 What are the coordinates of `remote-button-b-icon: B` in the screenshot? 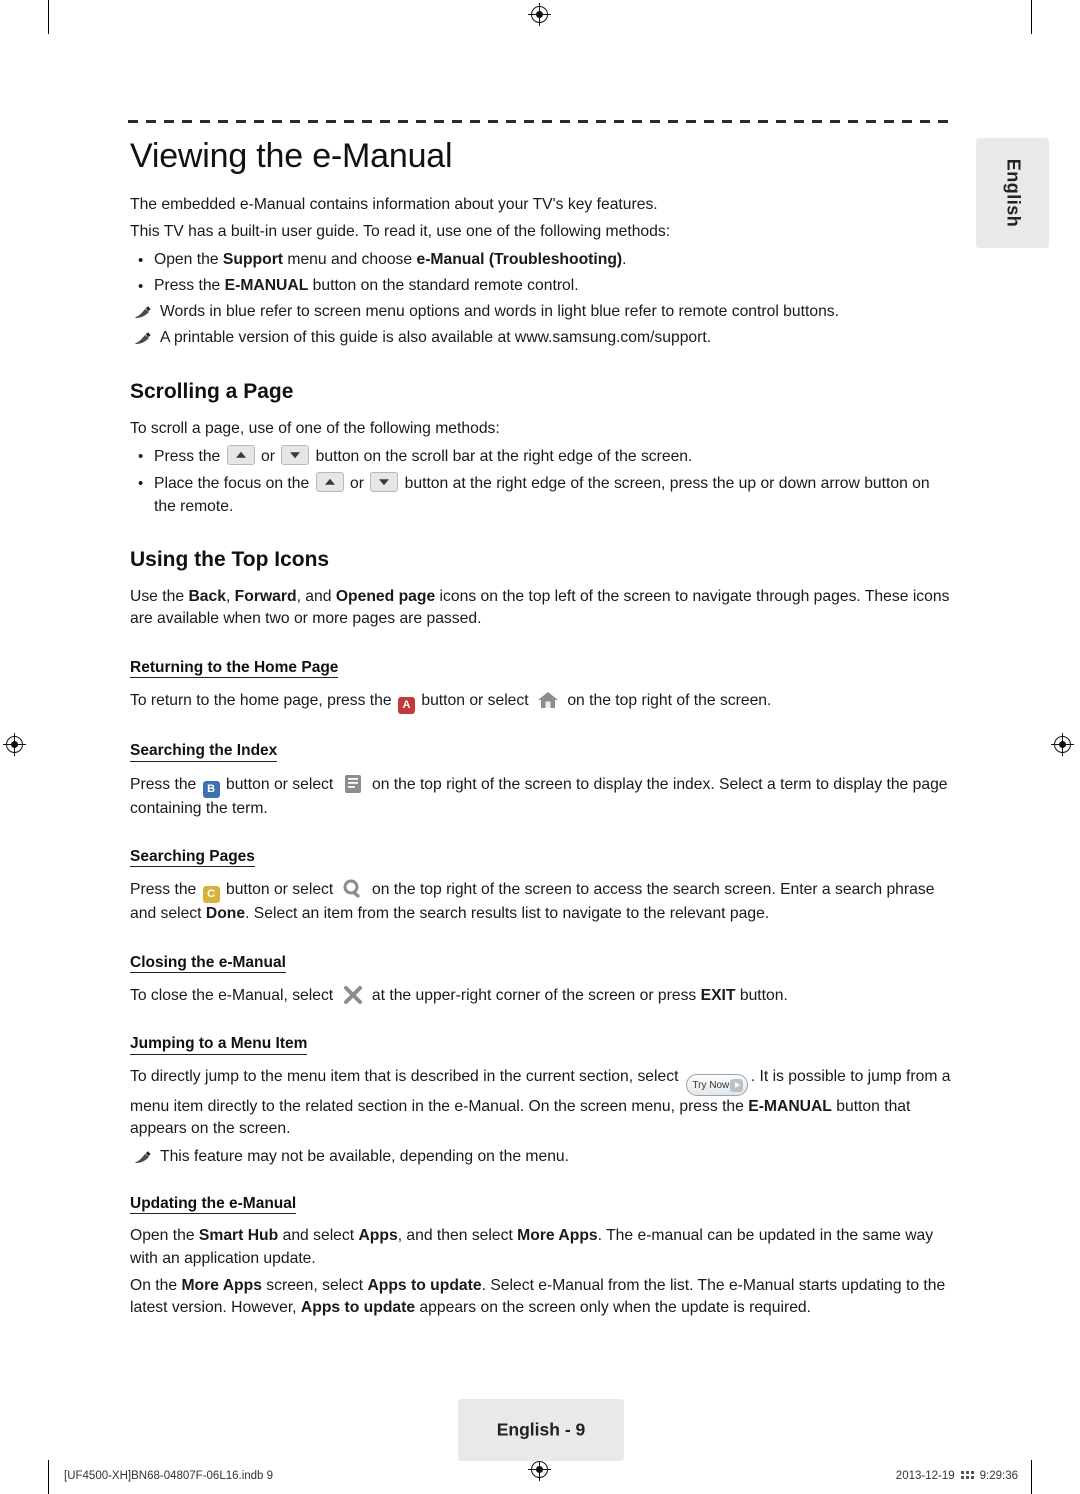 It's located at (211, 789).